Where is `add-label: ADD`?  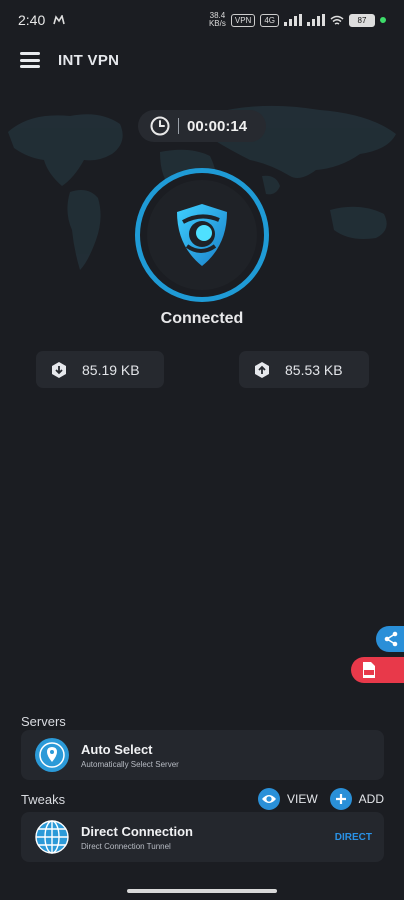 add-label: ADD is located at coordinates (371, 799).